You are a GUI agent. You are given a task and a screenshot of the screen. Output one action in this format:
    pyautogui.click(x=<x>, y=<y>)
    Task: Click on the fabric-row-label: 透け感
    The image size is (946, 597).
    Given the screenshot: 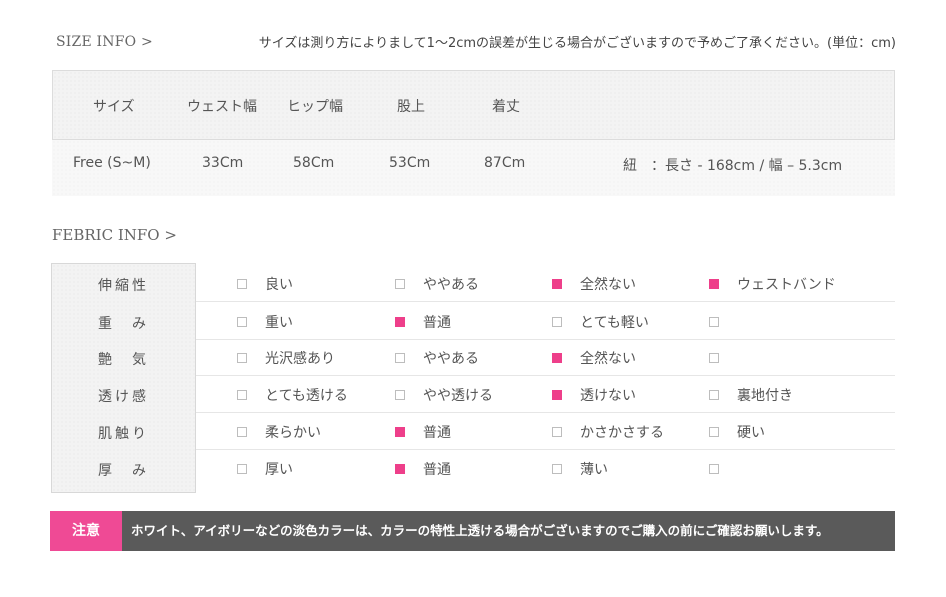 What is the action you would take?
    pyautogui.click(x=123, y=397)
    